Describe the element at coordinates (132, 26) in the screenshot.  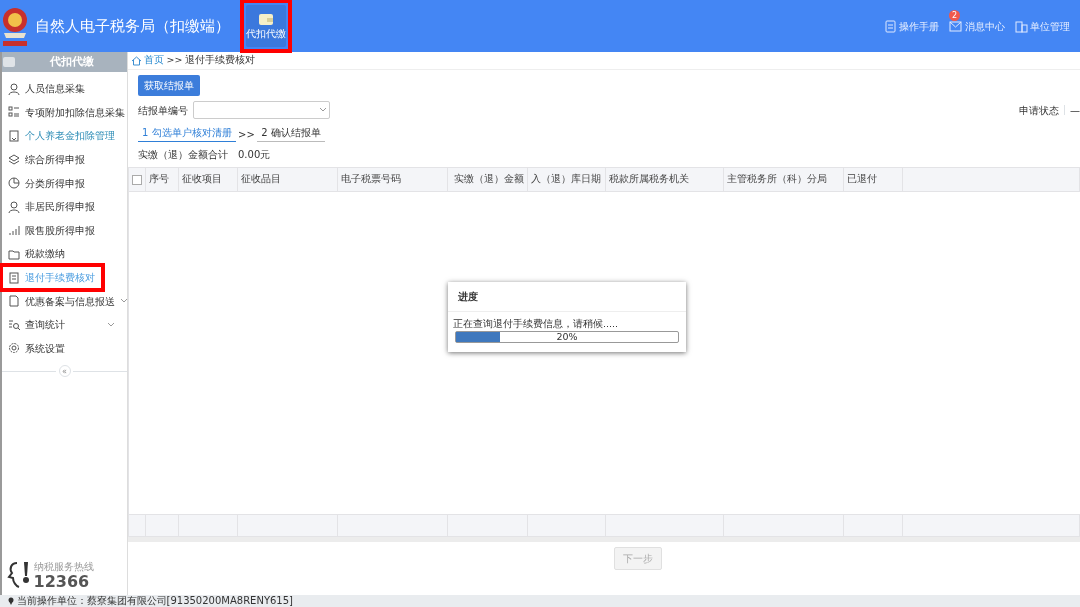
I see `app-title: 自然人电子税务局（扣缴端）` at that location.